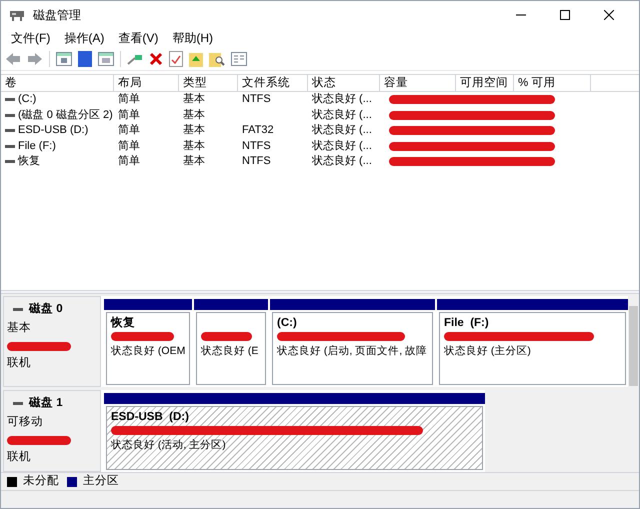 The width and height of the screenshot is (640, 509). I want to click on maximize-icon, so click(565, 15).